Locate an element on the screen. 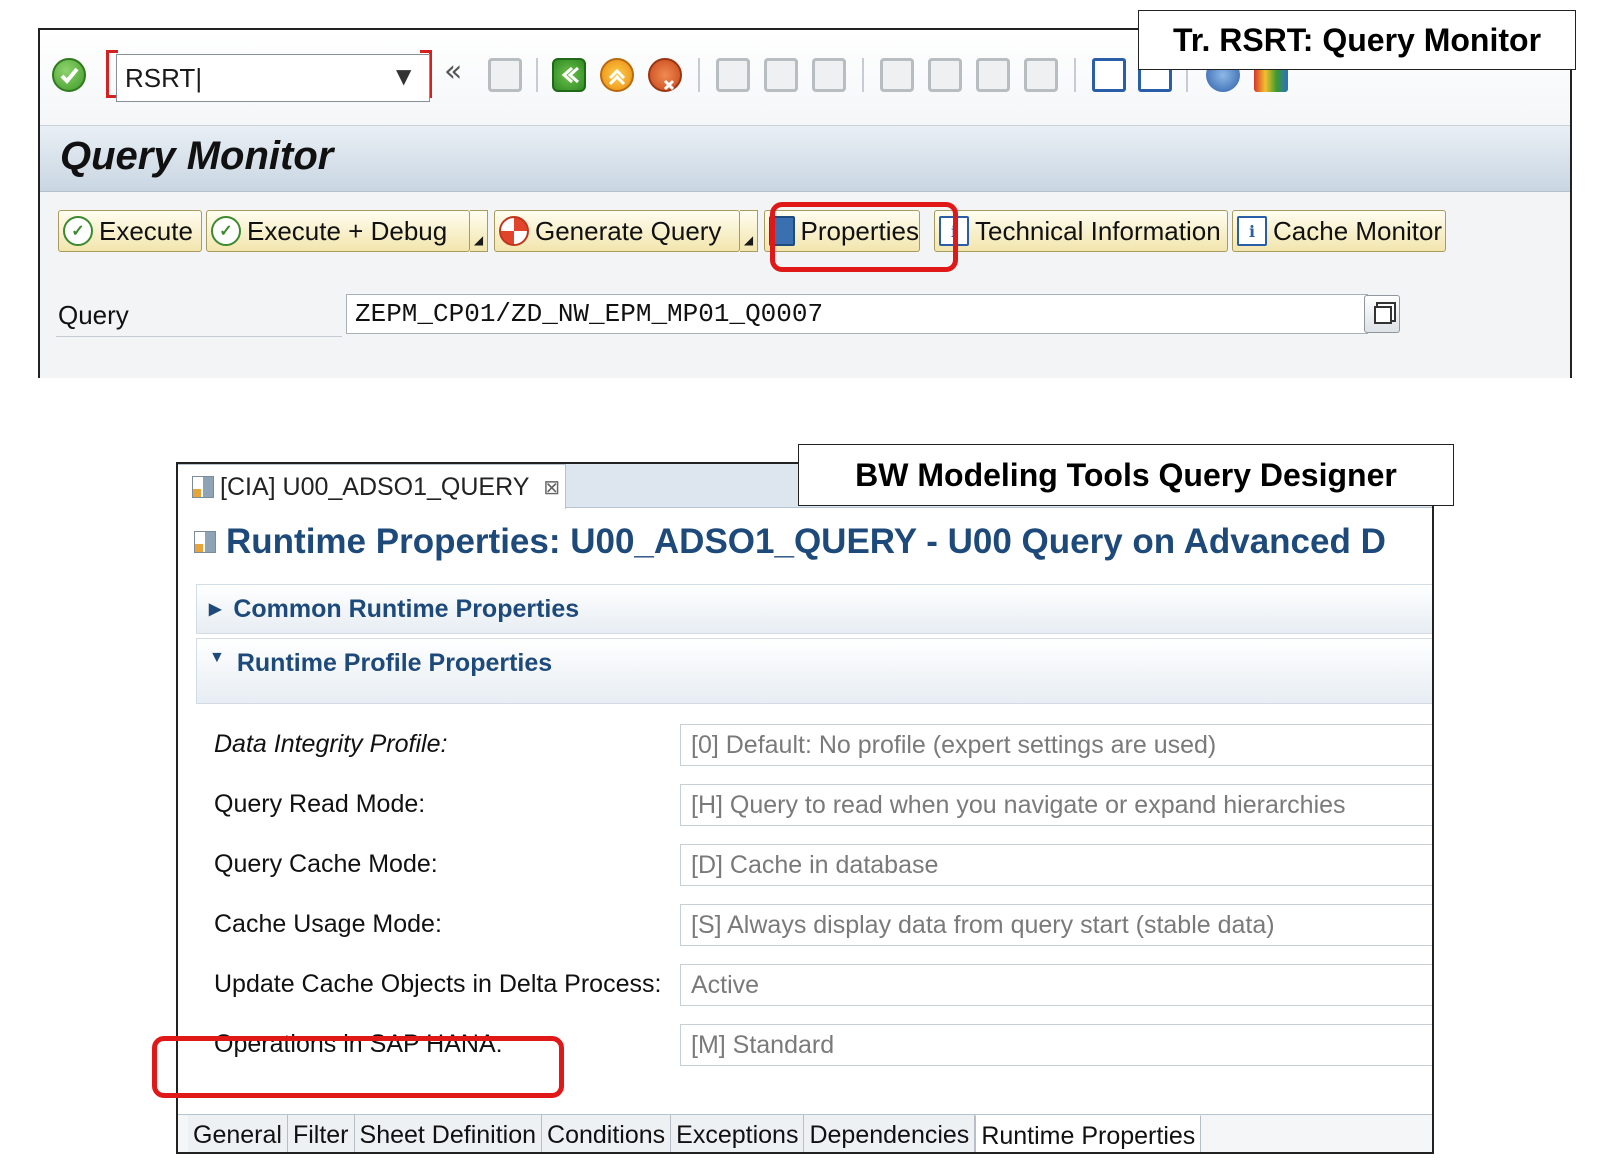 The width and height of the screenshot is (1600, 1160). tab-conditions: Conditions is located at coordinates (607, 1133).